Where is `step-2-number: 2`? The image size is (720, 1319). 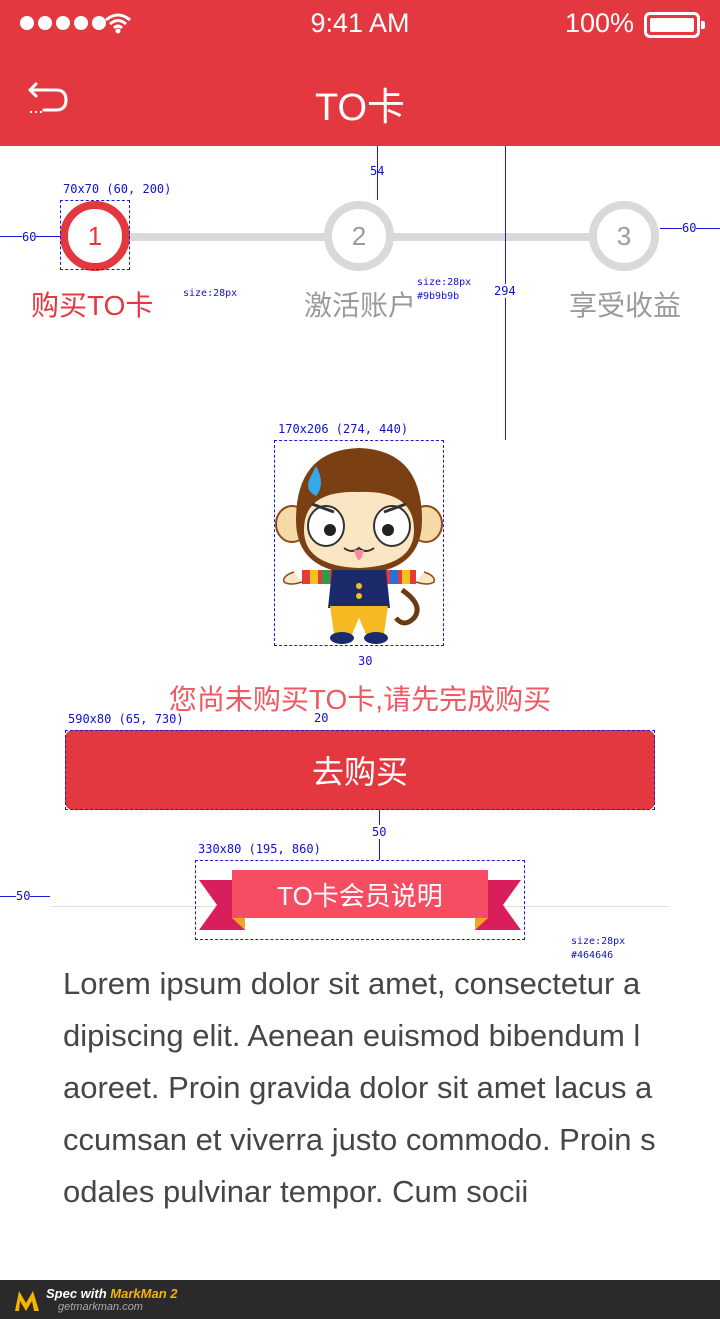
step-2-number: 2 is located at coordinates (359, 235).